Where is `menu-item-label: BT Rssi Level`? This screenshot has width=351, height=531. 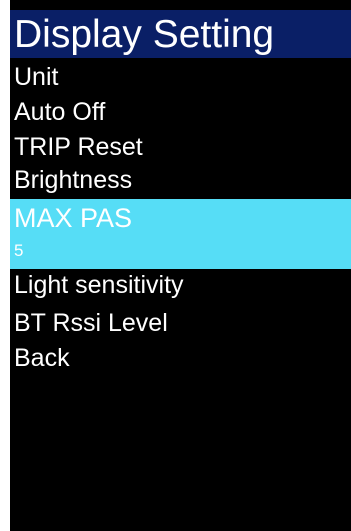
menu-item-label: BT Rssi Level is located at coordinates (91, 323).